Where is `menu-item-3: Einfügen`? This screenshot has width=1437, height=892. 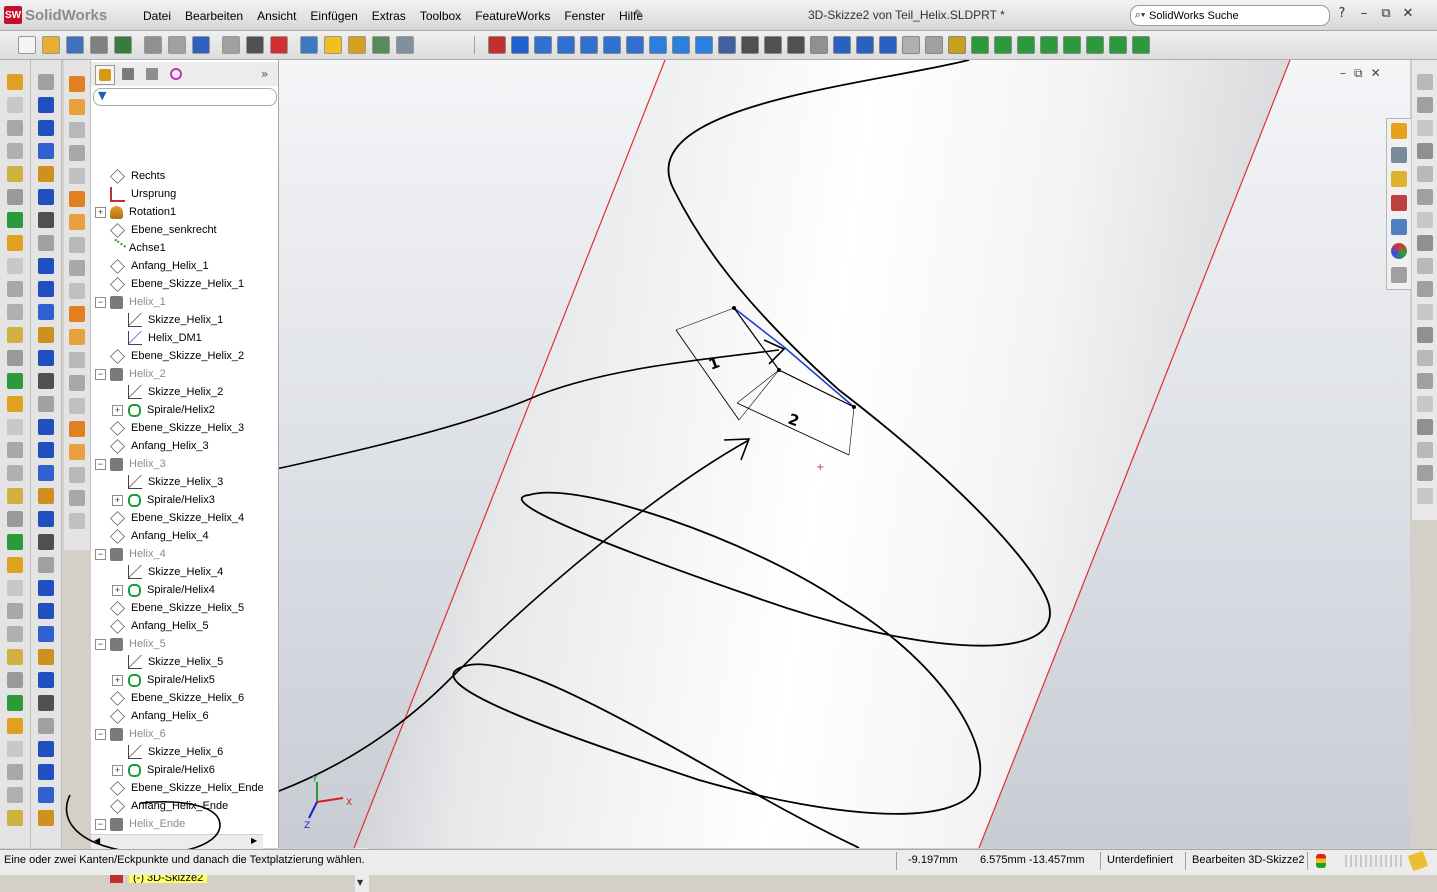
menu-item-3: Einfügen is located at coordinates (333, 16).